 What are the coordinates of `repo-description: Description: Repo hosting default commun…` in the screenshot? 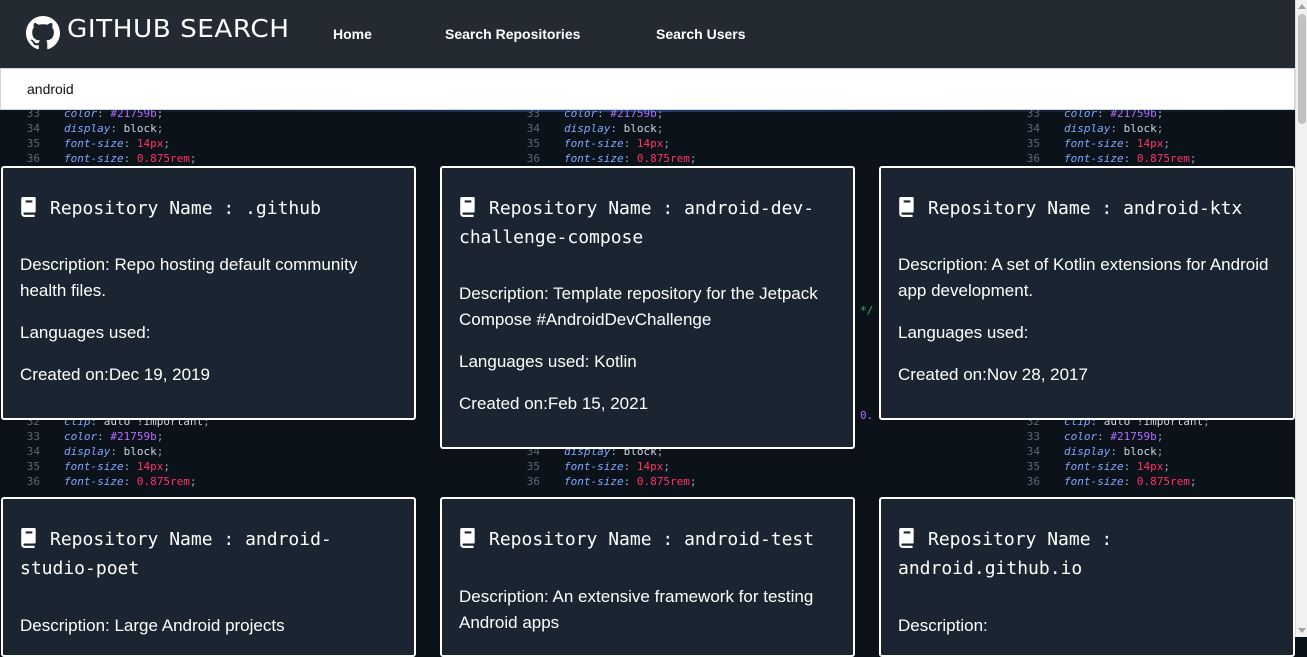 It's located at (189, 277).